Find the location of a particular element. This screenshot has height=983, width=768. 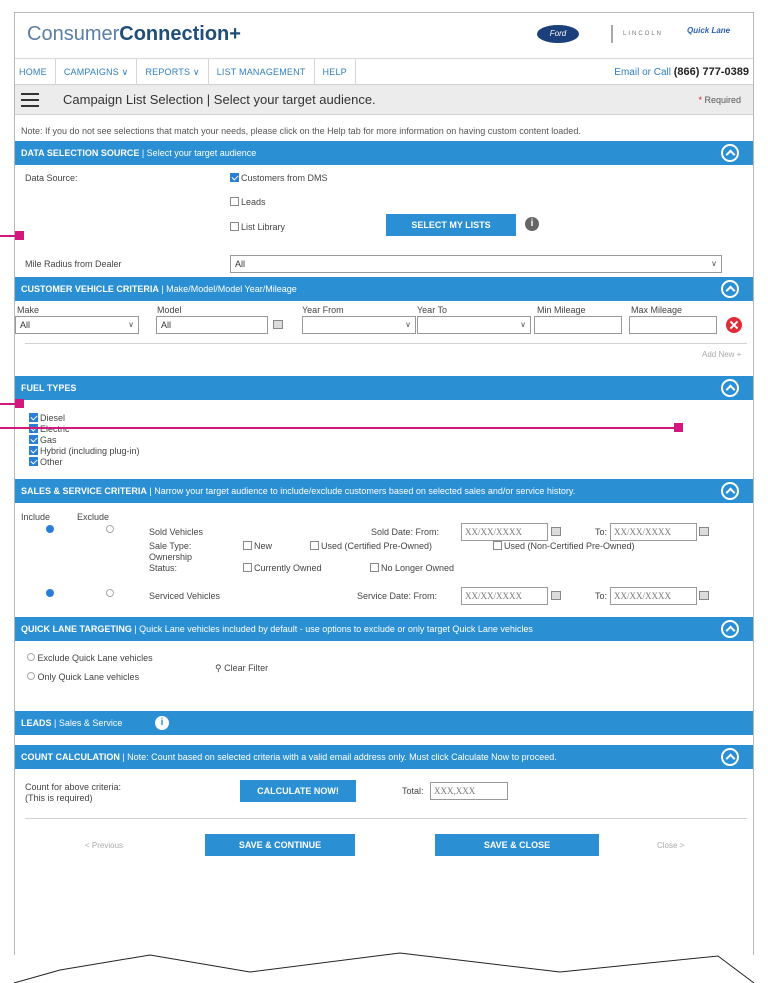

checkbox-list-library: List Library is located at coordinates (257, 227).